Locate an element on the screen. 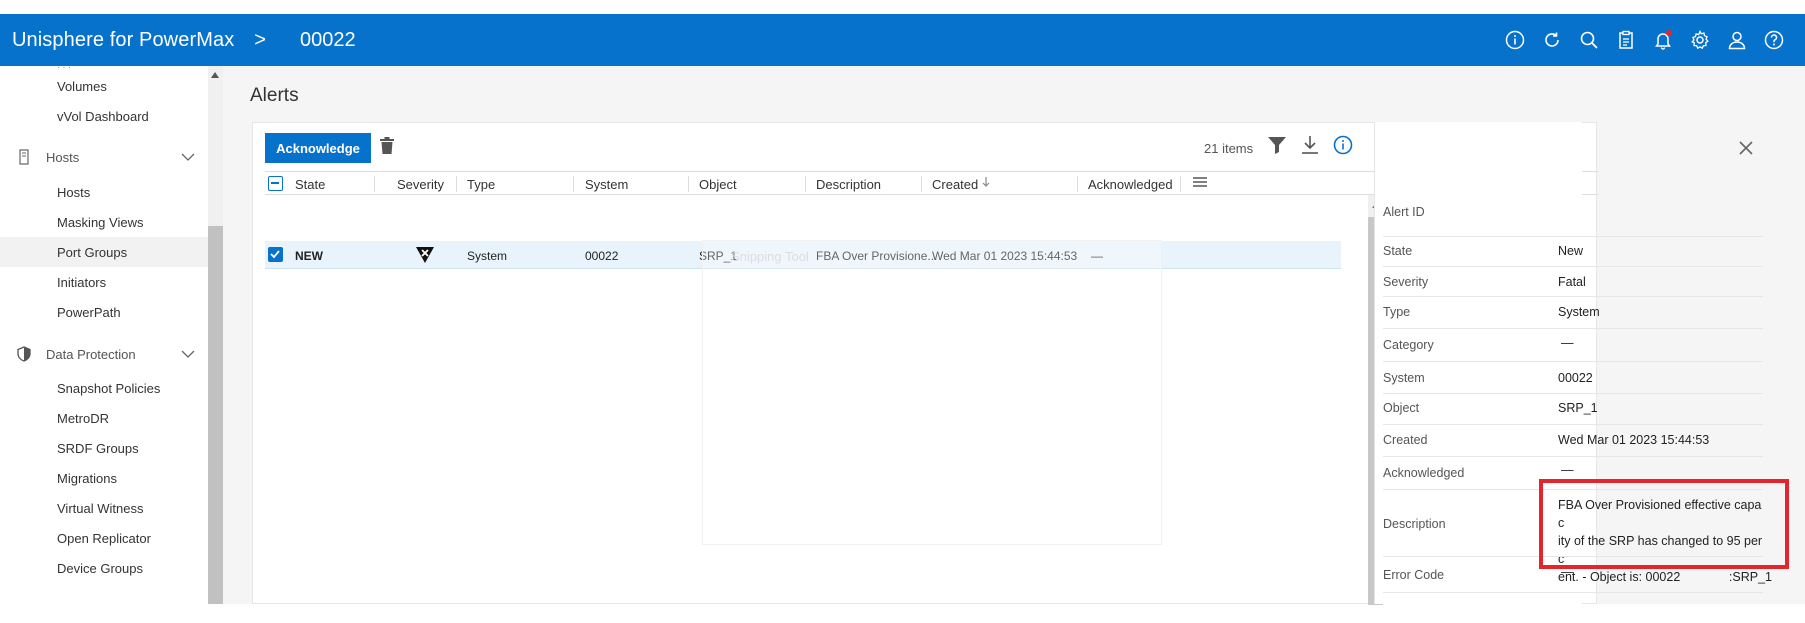  gear-icon is located at coordinates (1700, 40).